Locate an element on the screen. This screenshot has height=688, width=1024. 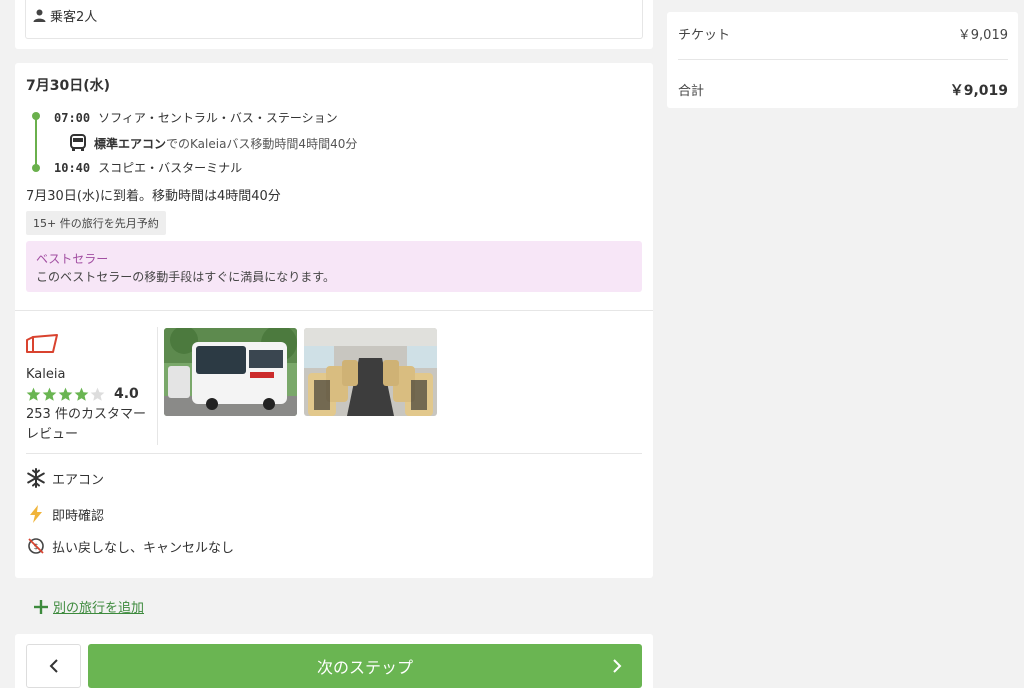
bestseller-title: ベストセラー is located at coordinates (72, 259).